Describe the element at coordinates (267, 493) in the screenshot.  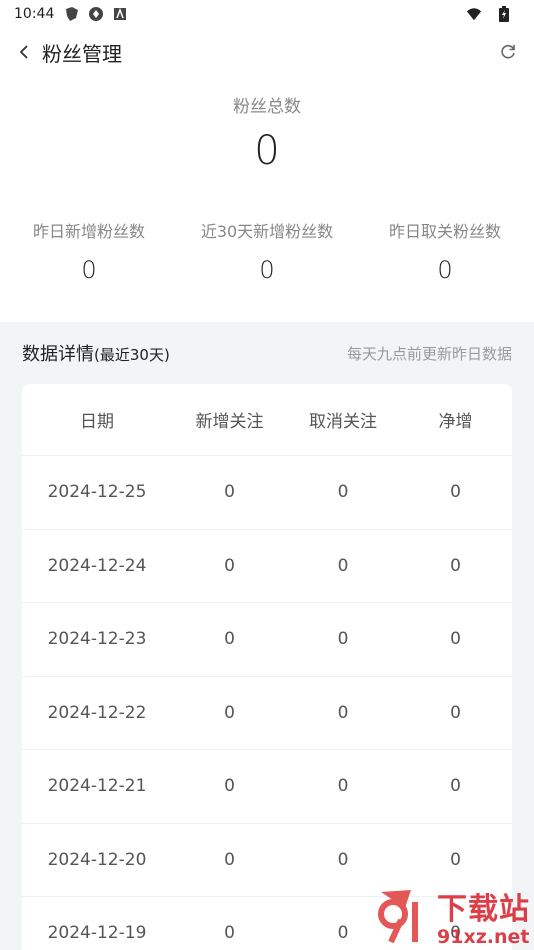
I see `table-row: 2024-12-25 0 0 0` at that location.